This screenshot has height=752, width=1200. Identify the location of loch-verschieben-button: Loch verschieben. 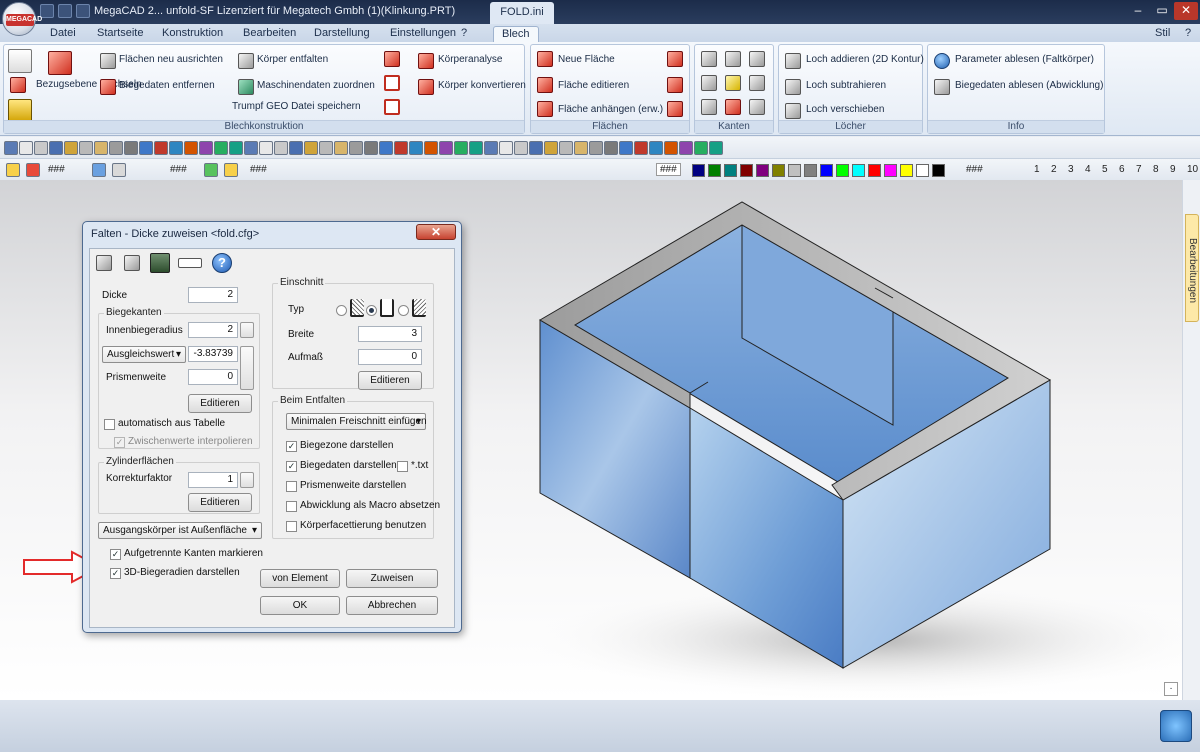
(845, 109).